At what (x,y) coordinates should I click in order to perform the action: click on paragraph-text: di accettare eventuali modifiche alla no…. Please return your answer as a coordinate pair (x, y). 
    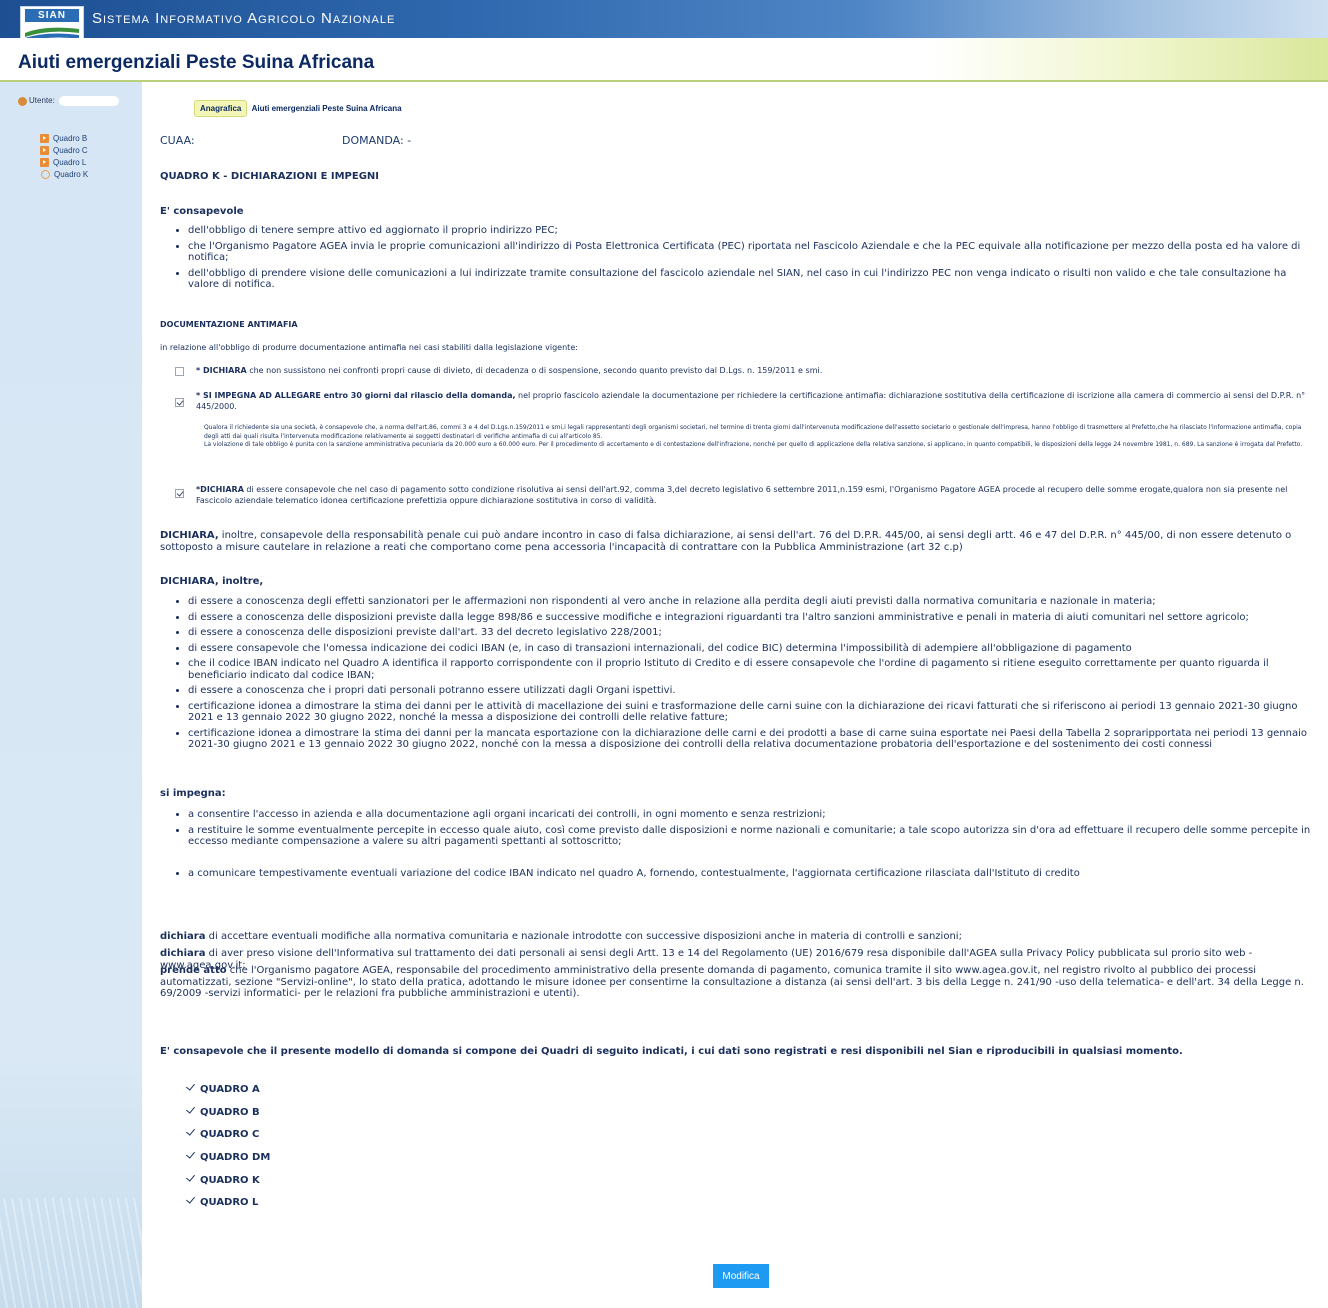
    Looking at the image, I should click on (583, 936).